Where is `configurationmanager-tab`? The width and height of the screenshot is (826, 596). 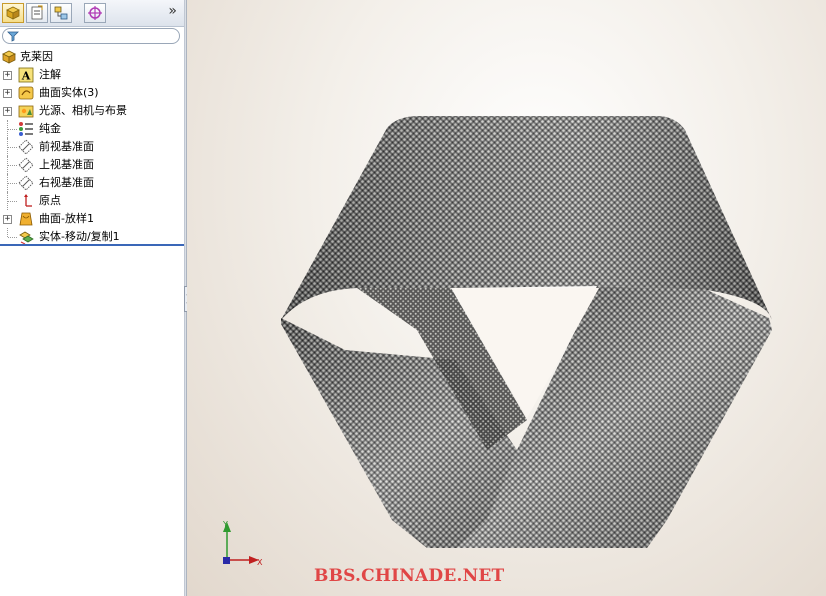 configurationmanager-tab is located at coordinates (61, 13).